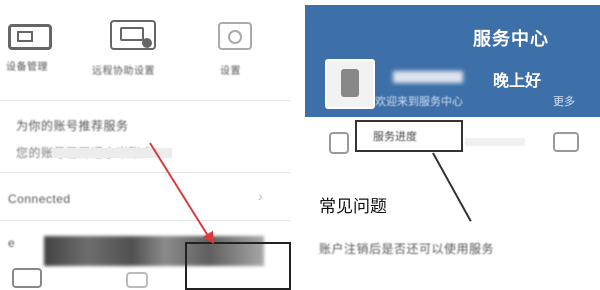 This screenshot has width=600, height=290. Describe the element at coordinates (133, 35) in the screenshot. I see `remote-assist-icon` at that location.